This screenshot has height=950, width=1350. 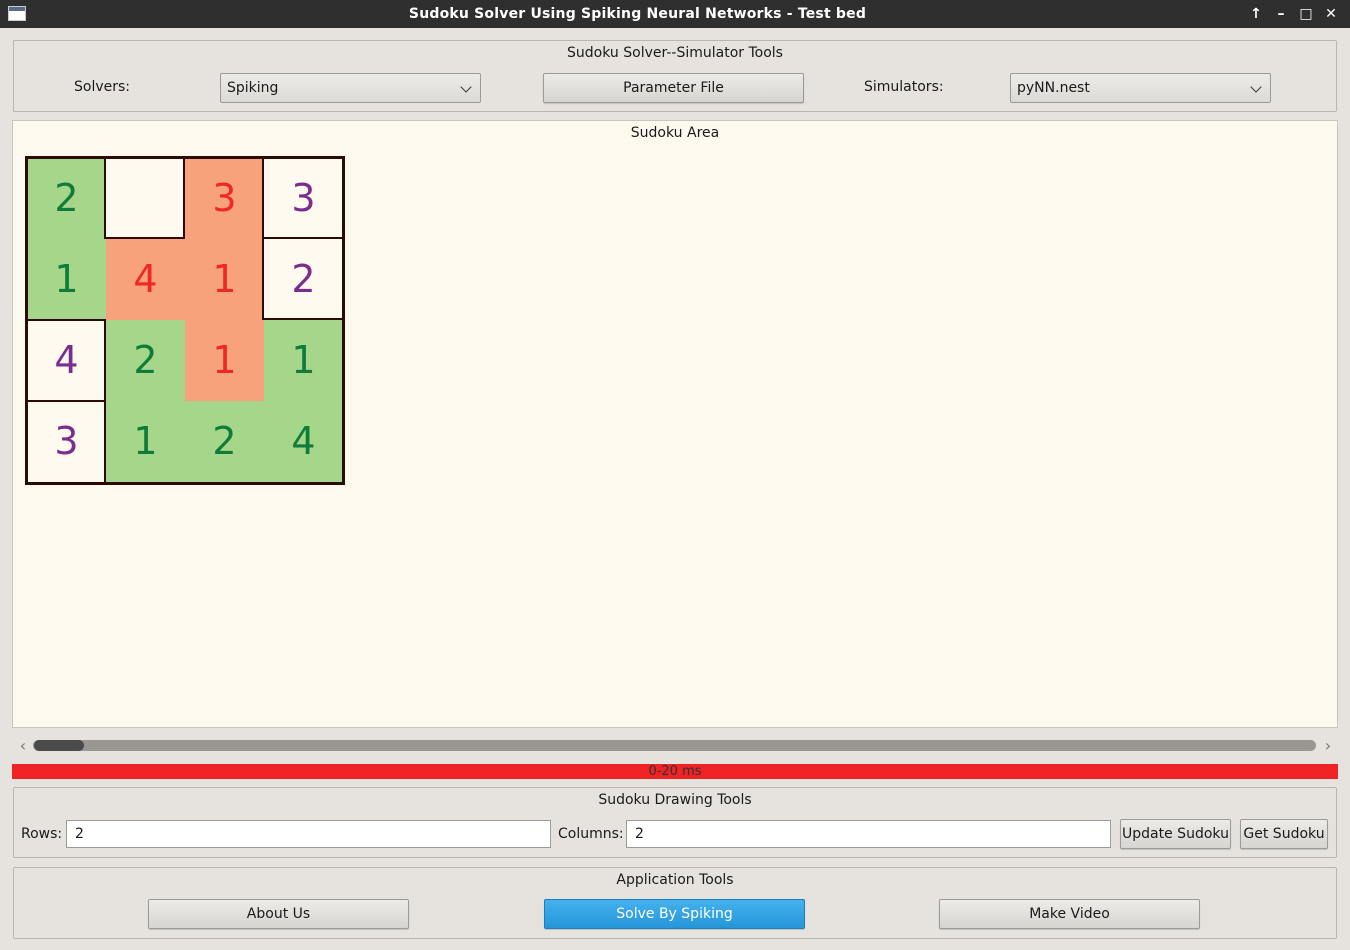 I want to click on drawing-tools-title: Sudoku Drawing Tools, so click(x=675, y=800).